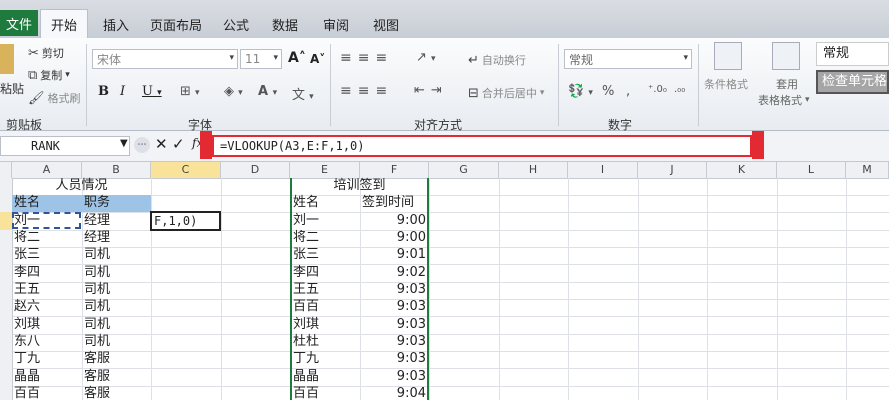 Image resolution: width=889 pixels, height=403 pixels. Describe the element at coordinates (306, 273) in the screenshot. I see `right-name-cell: 李四` at that location.